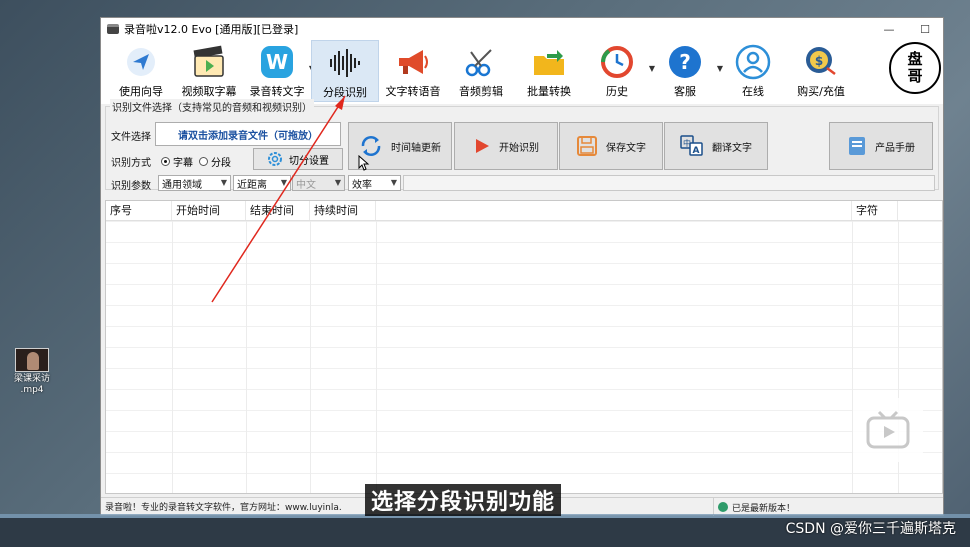  Describe the element at coordinates (617, 62) in the screenshot. I see `history-icon` at that location.